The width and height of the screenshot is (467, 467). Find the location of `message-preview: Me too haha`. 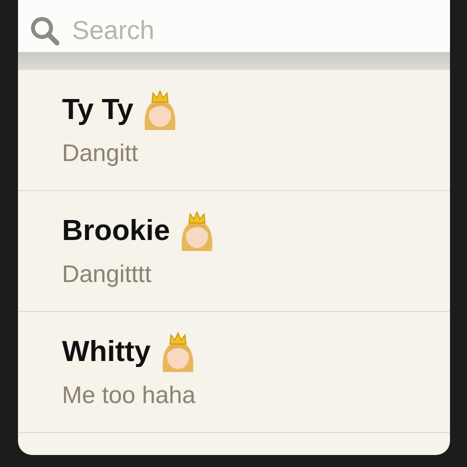

message-preview: Me too haha is located at coordinates (129, 396).